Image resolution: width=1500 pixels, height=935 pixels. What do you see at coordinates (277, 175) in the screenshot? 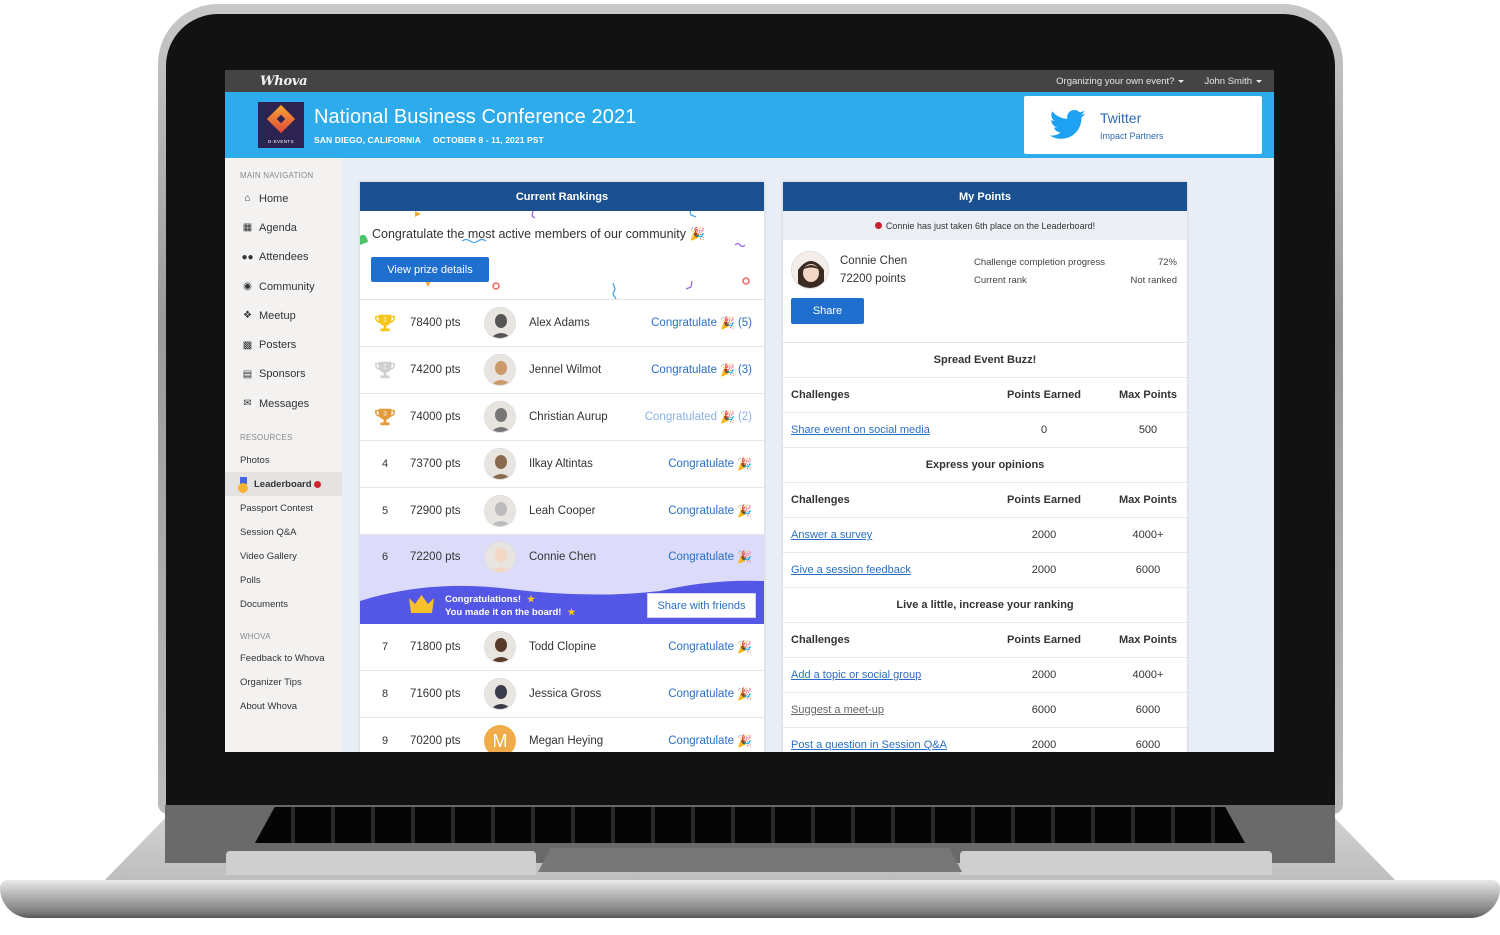
I see `main-nav-heading: MAIN NAVIGATION` at bounding box center [277, 175].